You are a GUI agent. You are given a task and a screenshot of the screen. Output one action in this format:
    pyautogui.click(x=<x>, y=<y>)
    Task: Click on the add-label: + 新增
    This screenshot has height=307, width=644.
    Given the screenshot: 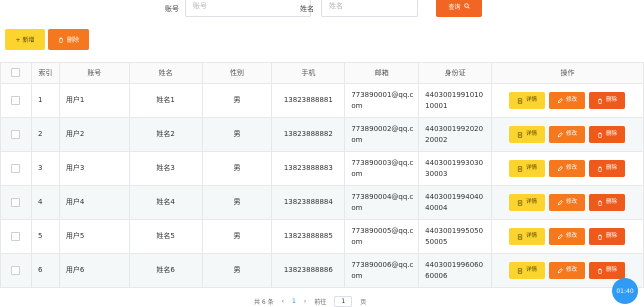 What is the action you would take?
    pyautogui.click(x=25, y=40)
    